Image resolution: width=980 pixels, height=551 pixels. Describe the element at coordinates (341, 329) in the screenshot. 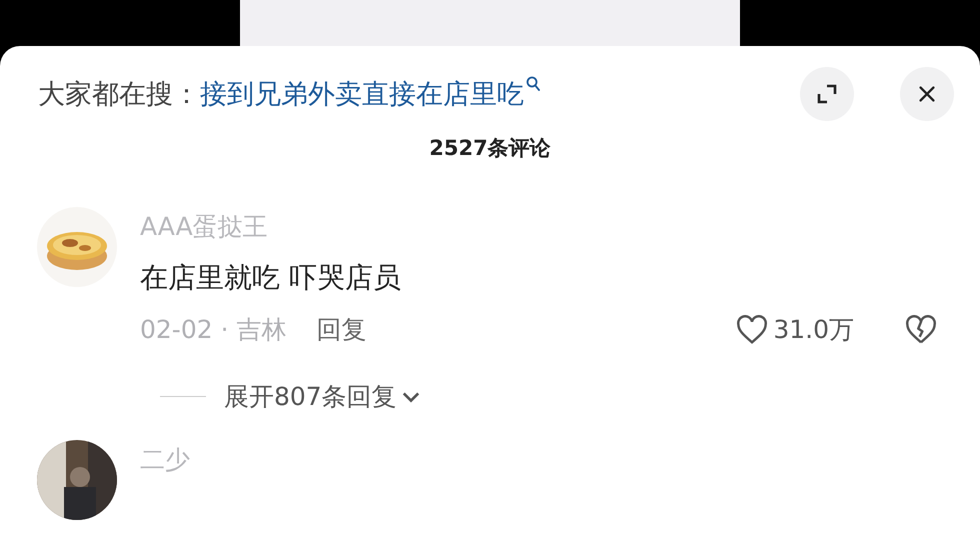

I see `reply-button: 回复` at that location.